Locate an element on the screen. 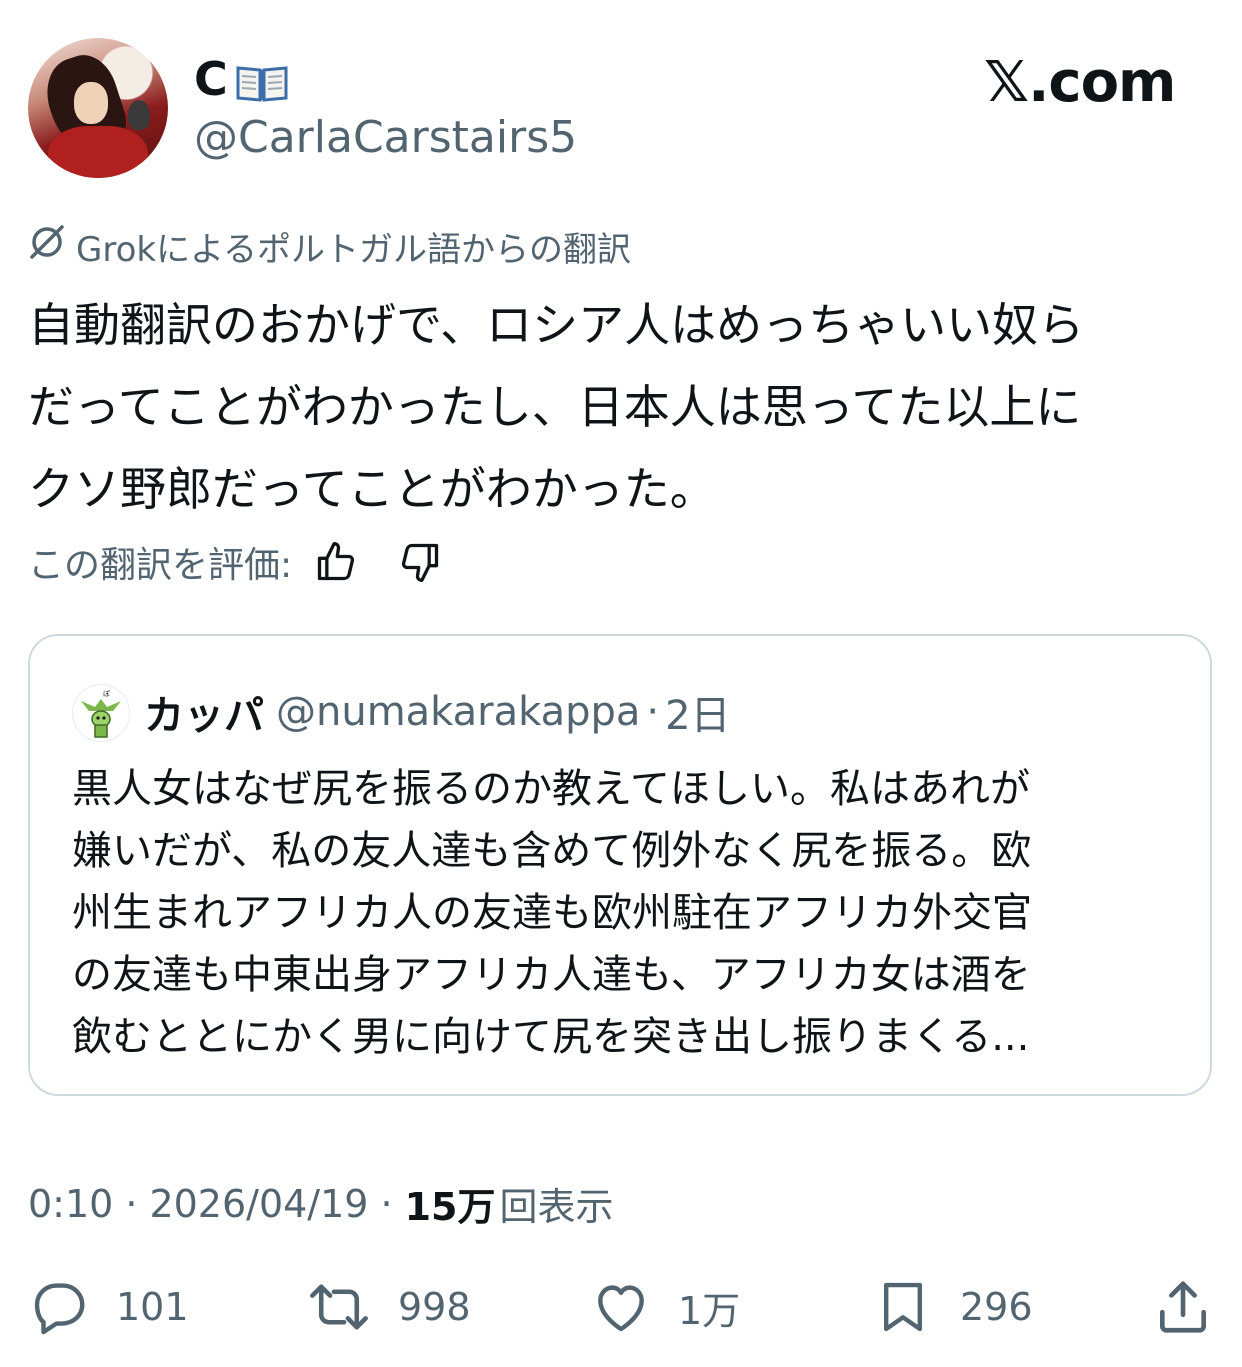 The image size is (1242, 1367). thumbs-up-icon is located at coordinates (336, 561).